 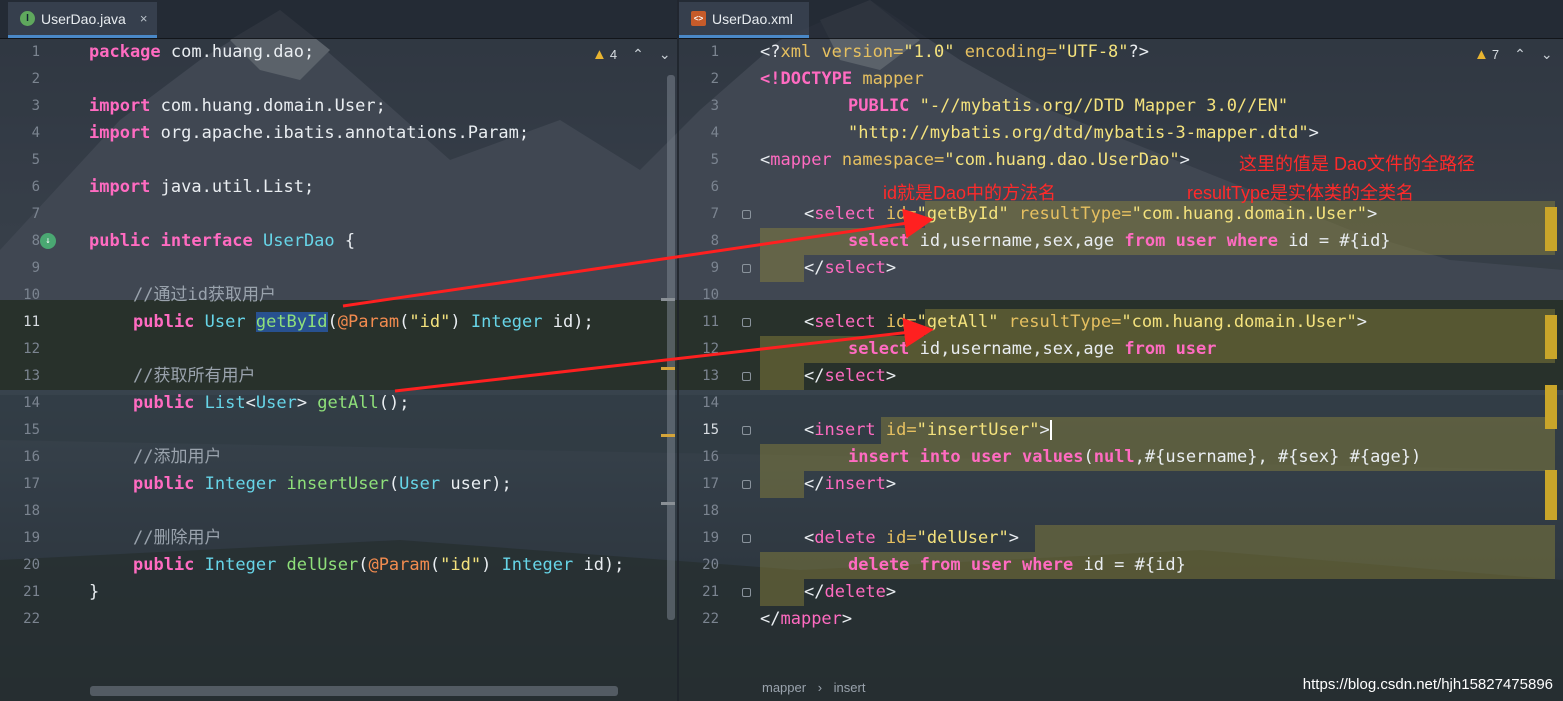 I want to click on param-type: Integer, so click(x=537, y=565).